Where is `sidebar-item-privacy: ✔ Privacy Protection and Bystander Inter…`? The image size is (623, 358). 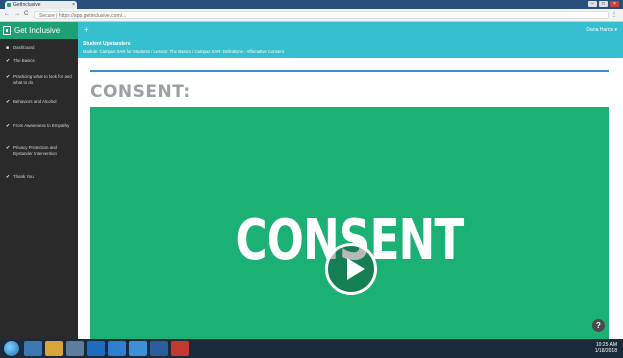
sidebar-item-privacy: ✔ Privacy Protection and Bystander Inter… is located at coordinates (39, 151).